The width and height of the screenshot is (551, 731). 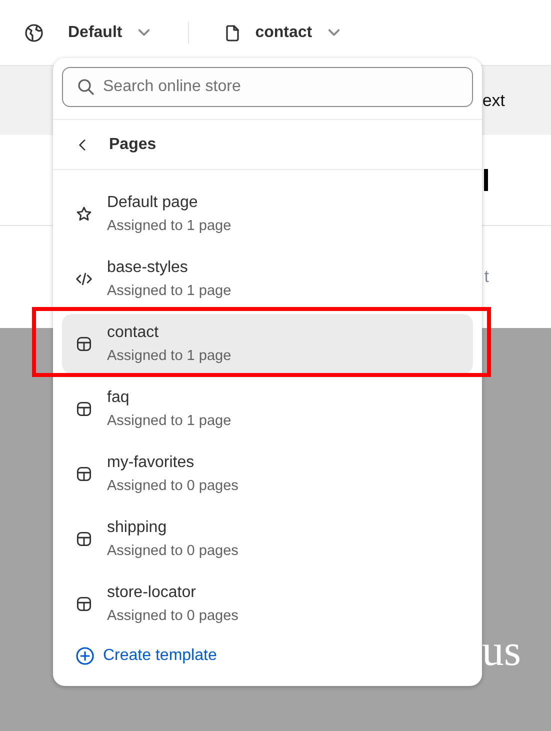 I want to click on template-item: contact Assigned to 1 page, so click(x=267, y=344).